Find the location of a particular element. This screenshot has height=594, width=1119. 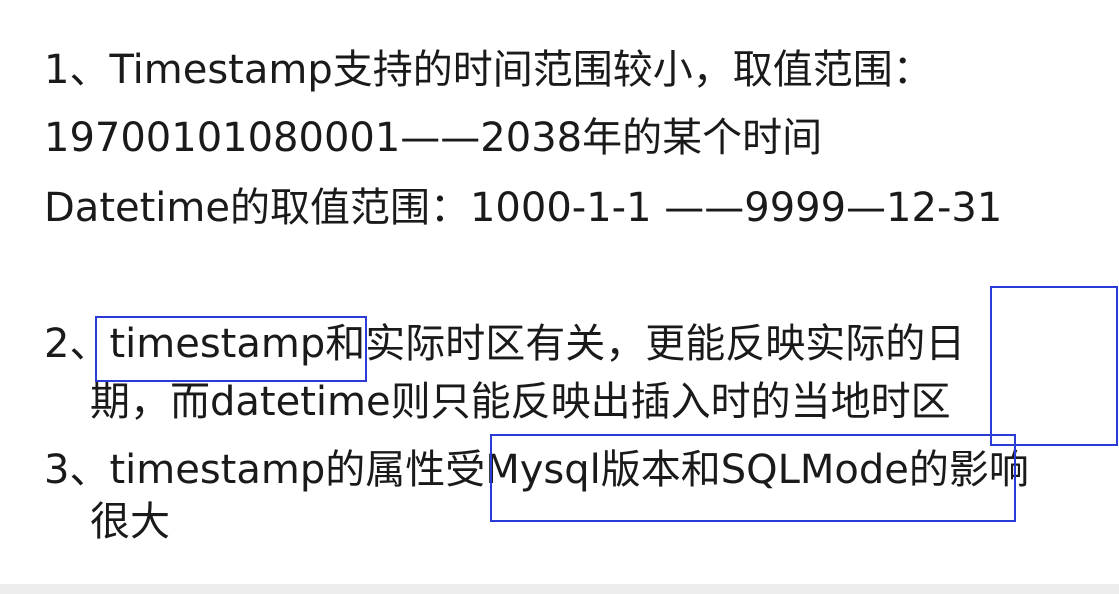

highlight-box-right-edge is located at coordinates (1054, 366).